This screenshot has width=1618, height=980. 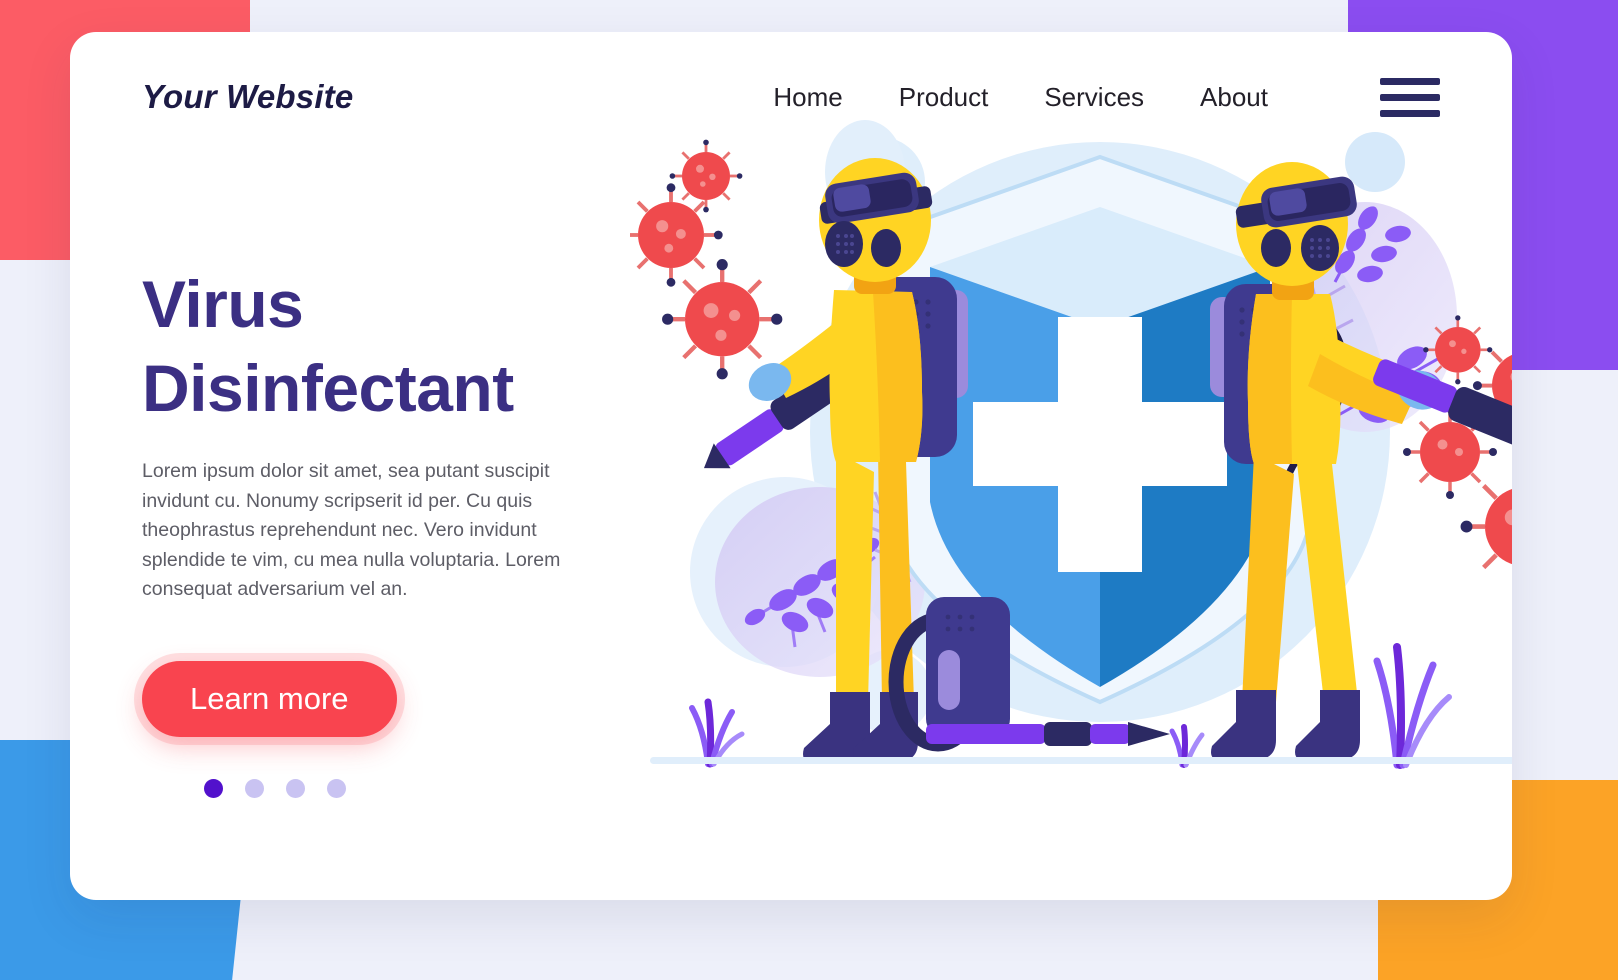 I want to click on main-navigation: Home Product Services About, so click(x=1106, y=97).